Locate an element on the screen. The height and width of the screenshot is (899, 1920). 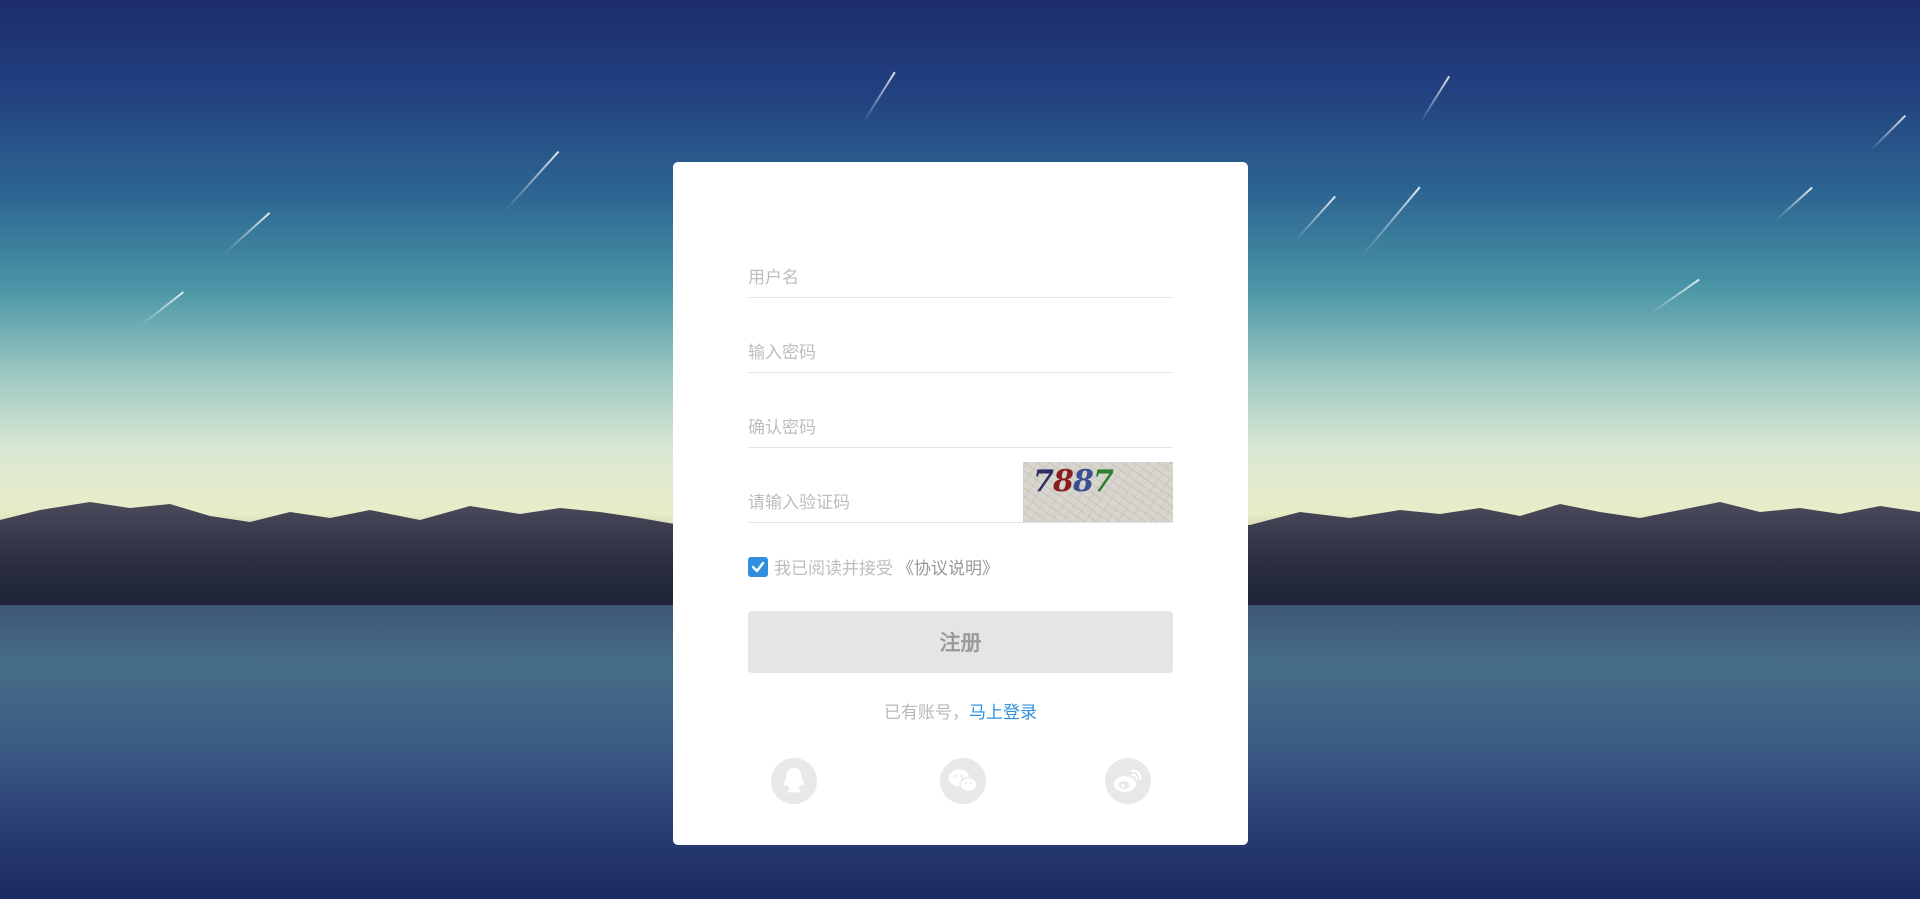
wechat-login-button is located at coordinates (963, 781).